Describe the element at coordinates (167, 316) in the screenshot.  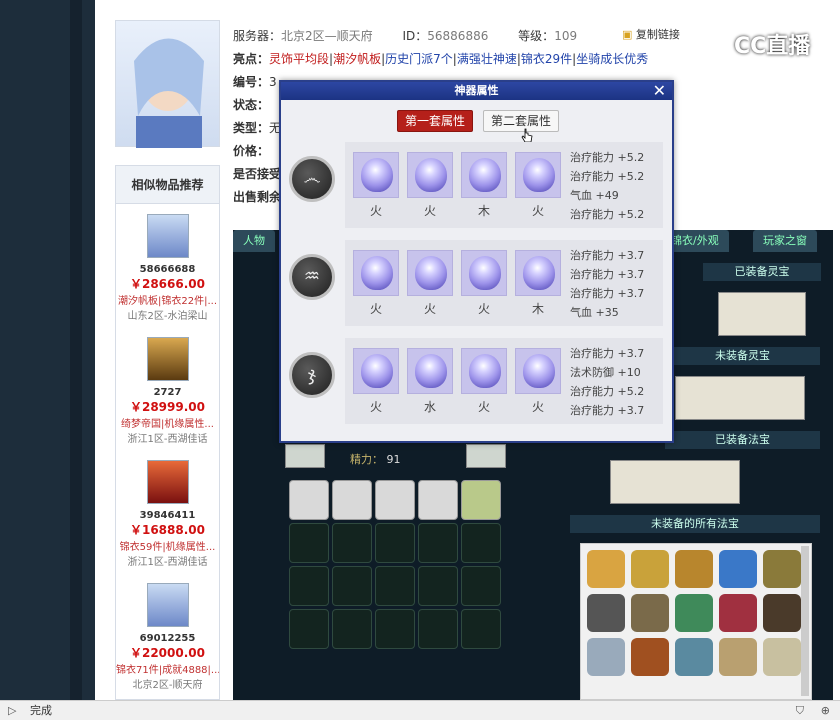
I see `similar-item-server: 山东2区-水泊梁山` at that location.